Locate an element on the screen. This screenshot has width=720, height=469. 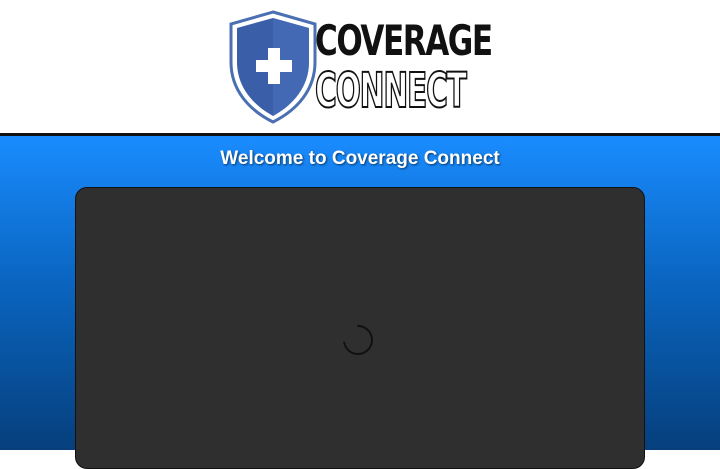
coverage-connect-logo: COVERAGE CONNECT is located at coordinates (361, 67).